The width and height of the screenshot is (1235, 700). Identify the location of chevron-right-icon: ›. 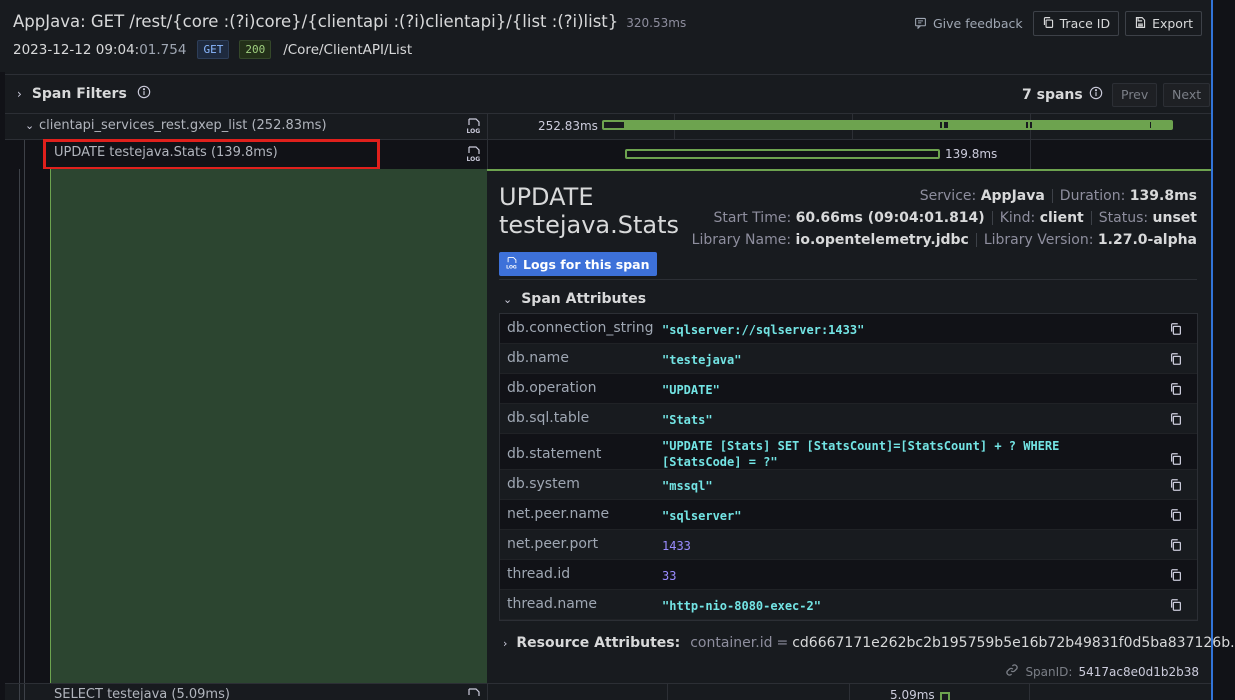
(19, 94).